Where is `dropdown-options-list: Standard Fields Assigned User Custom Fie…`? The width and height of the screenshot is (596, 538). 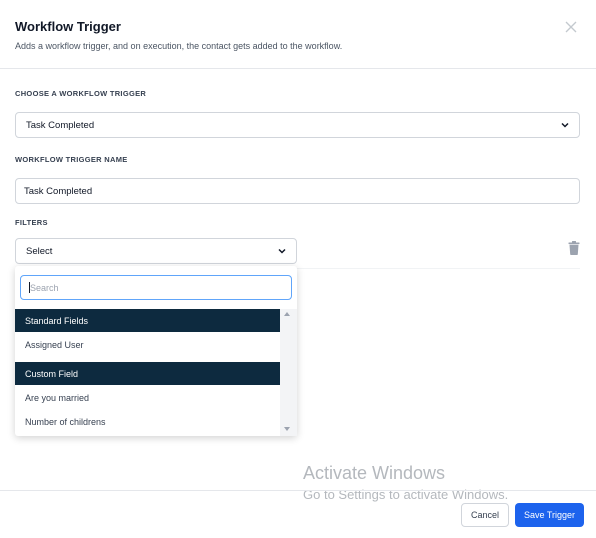 dropdown-options-list: Standard Fields Assigned User Custom Fie… is located at coordinates (147, 372).